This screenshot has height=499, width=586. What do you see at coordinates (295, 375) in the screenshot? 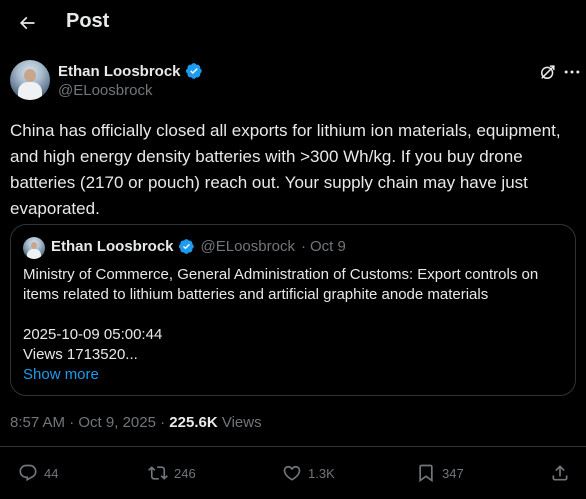
I see `show-more-link: Show more` at bounding box center [295, 375].